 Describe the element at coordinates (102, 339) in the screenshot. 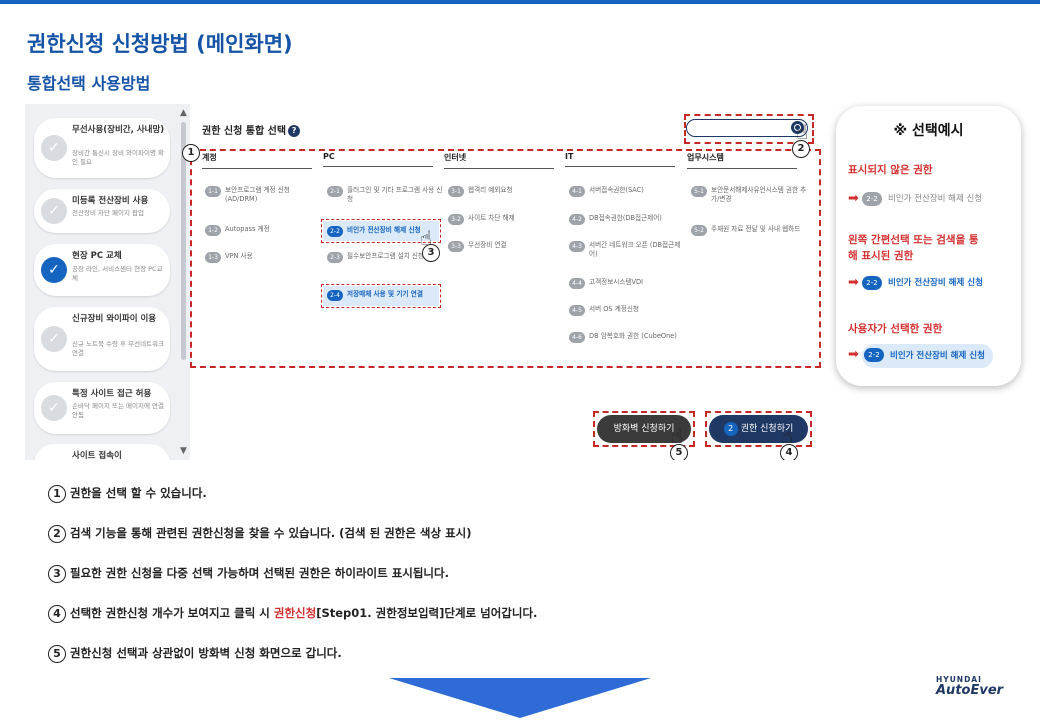

I see `sidebar-card-new-wifi: ✓ 신규장비 와이파이 이용 신규 노트북 수령 후 무선네트워크 연결` at that location.